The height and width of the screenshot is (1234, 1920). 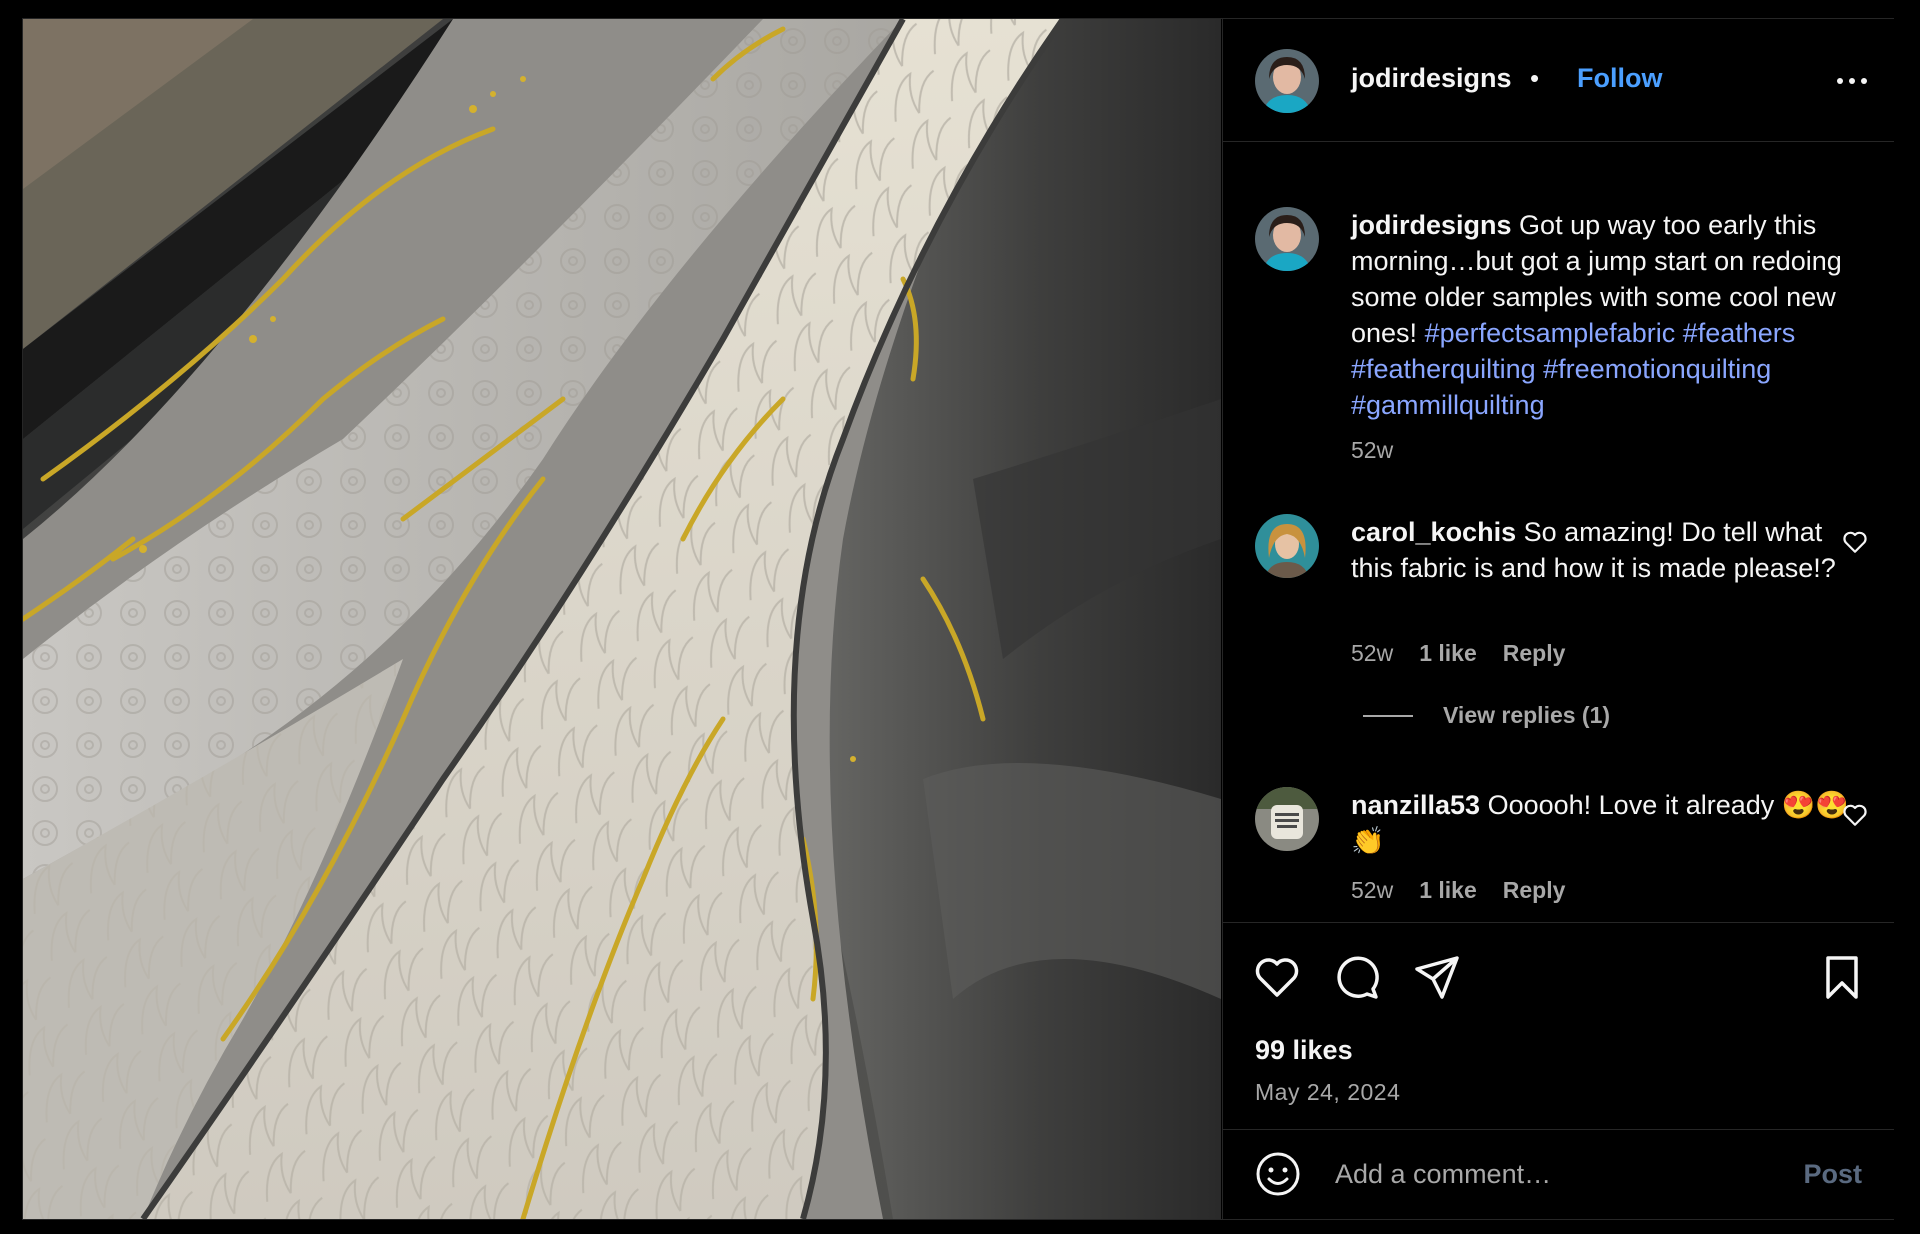 I want to click on hashtag: #freemotionquilting, so click(x=1657, y=369).